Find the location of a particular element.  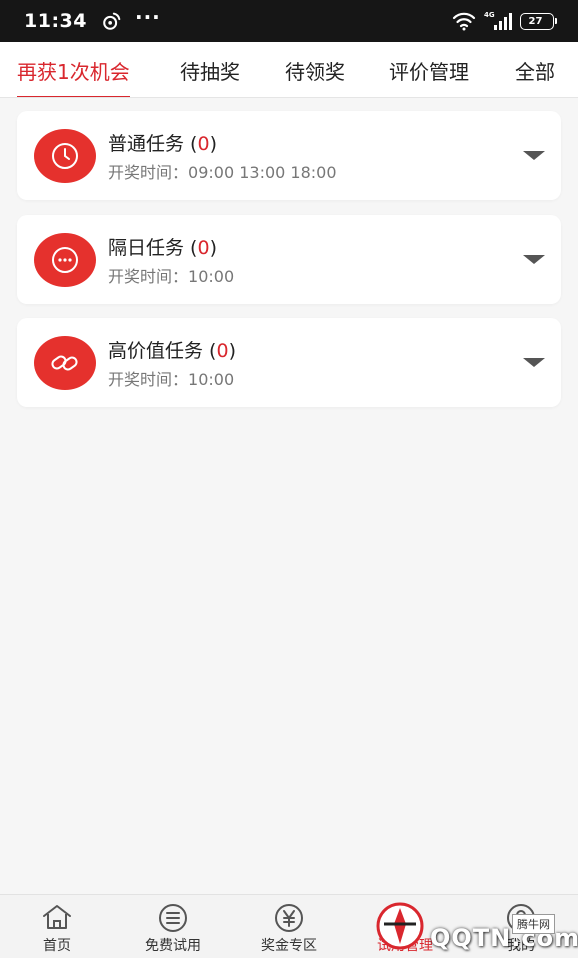

tab-label: 再获1次机会 is located at coordinates (73, 71).